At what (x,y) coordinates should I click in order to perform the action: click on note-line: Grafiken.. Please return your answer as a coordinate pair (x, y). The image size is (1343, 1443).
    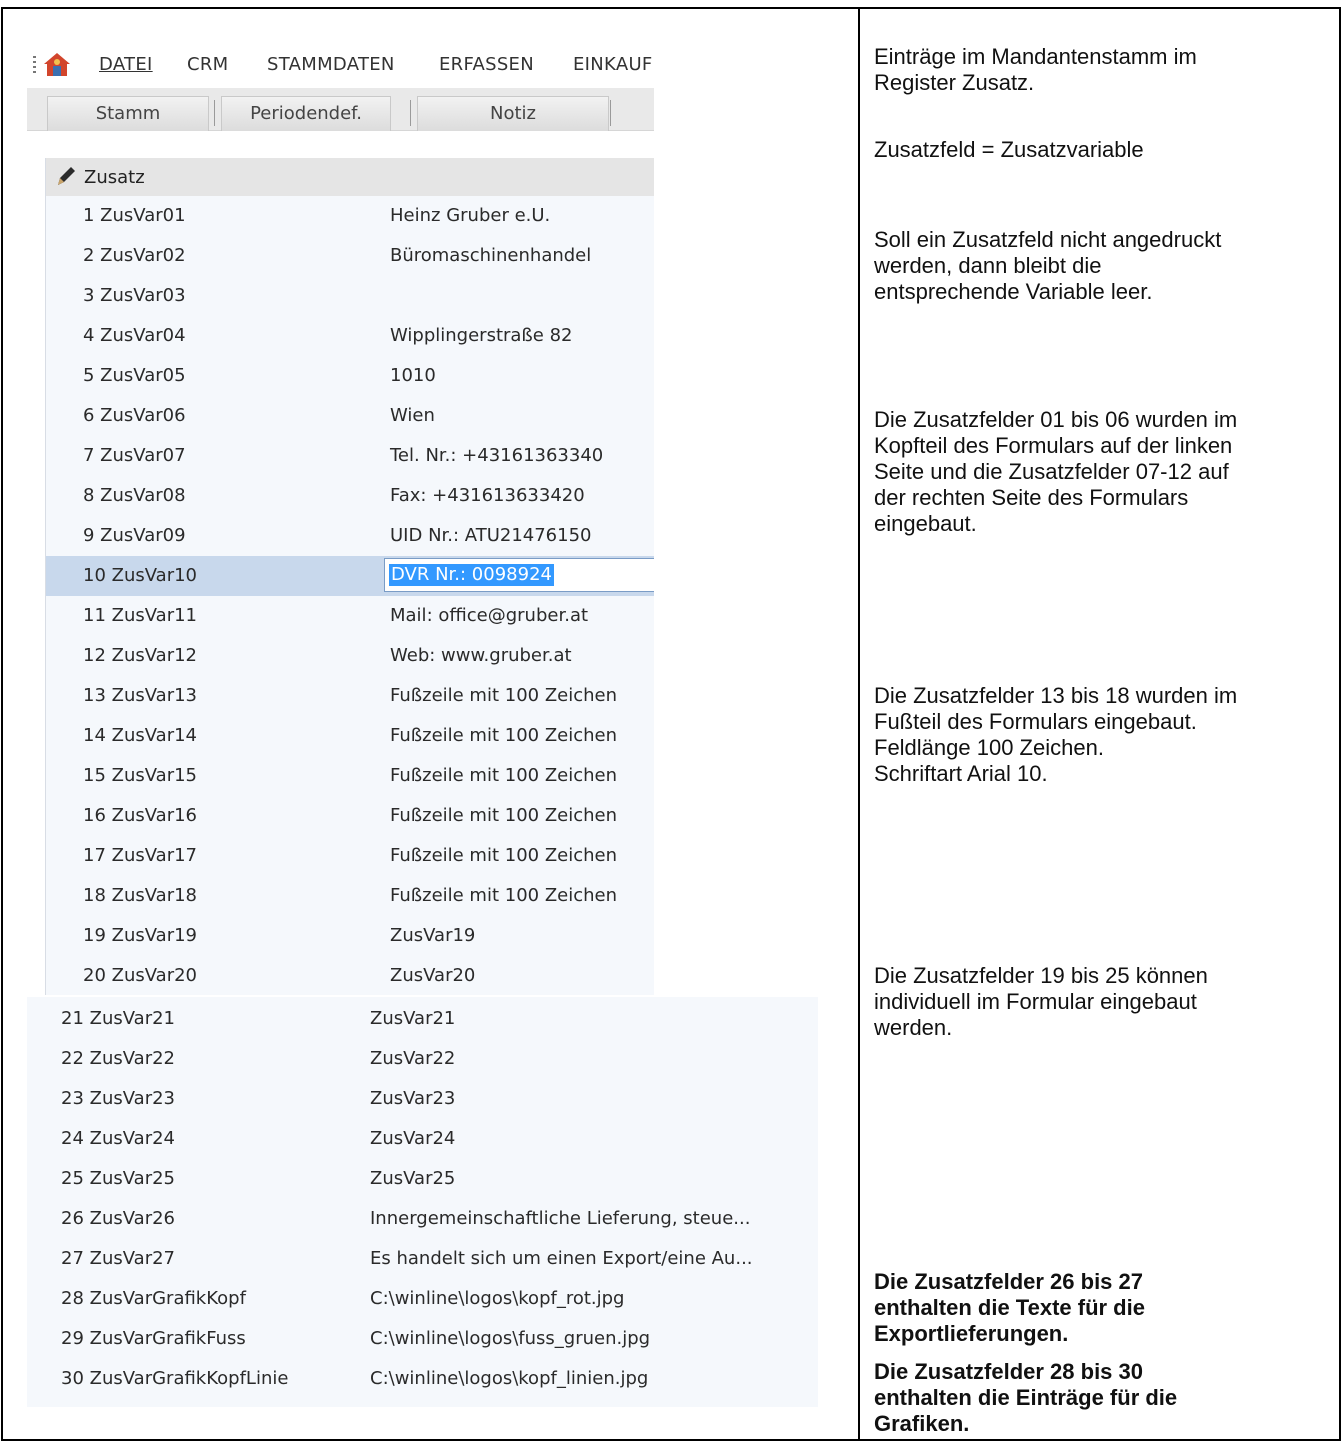
    Looking at the image, I should click on (922, 1423).